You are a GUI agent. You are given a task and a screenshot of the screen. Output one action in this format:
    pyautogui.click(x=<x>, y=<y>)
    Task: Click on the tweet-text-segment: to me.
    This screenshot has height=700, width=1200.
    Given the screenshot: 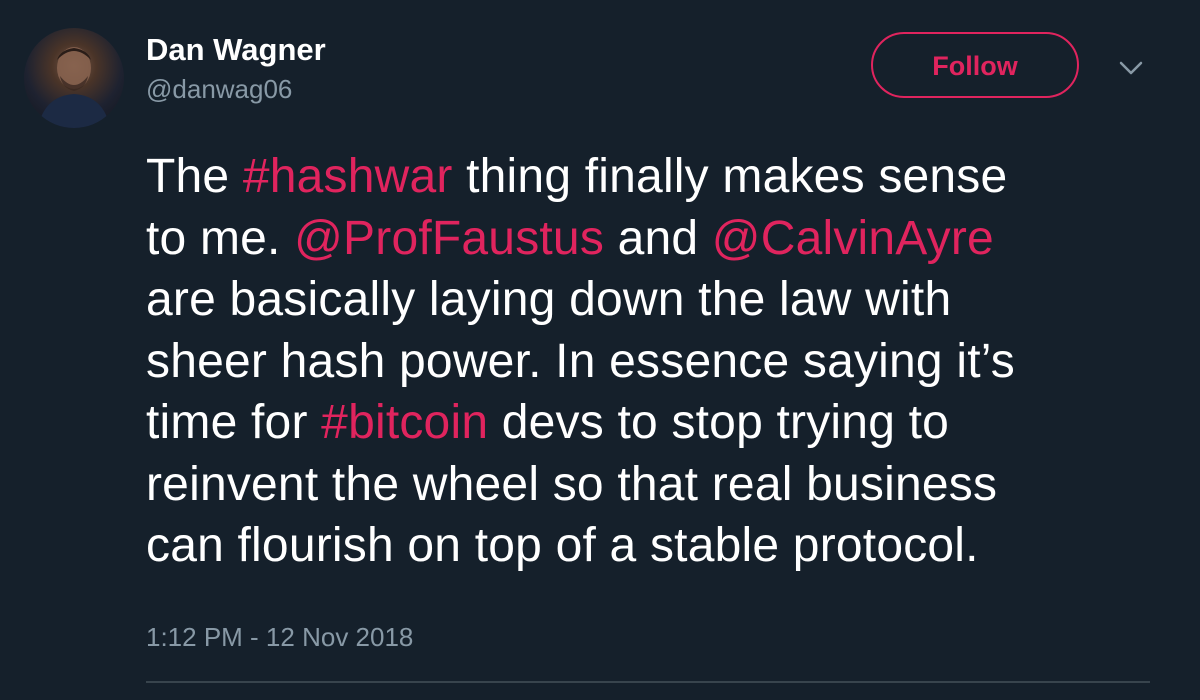 What is the action you would take?
    pyautogui.click(x=220, y=238)
    